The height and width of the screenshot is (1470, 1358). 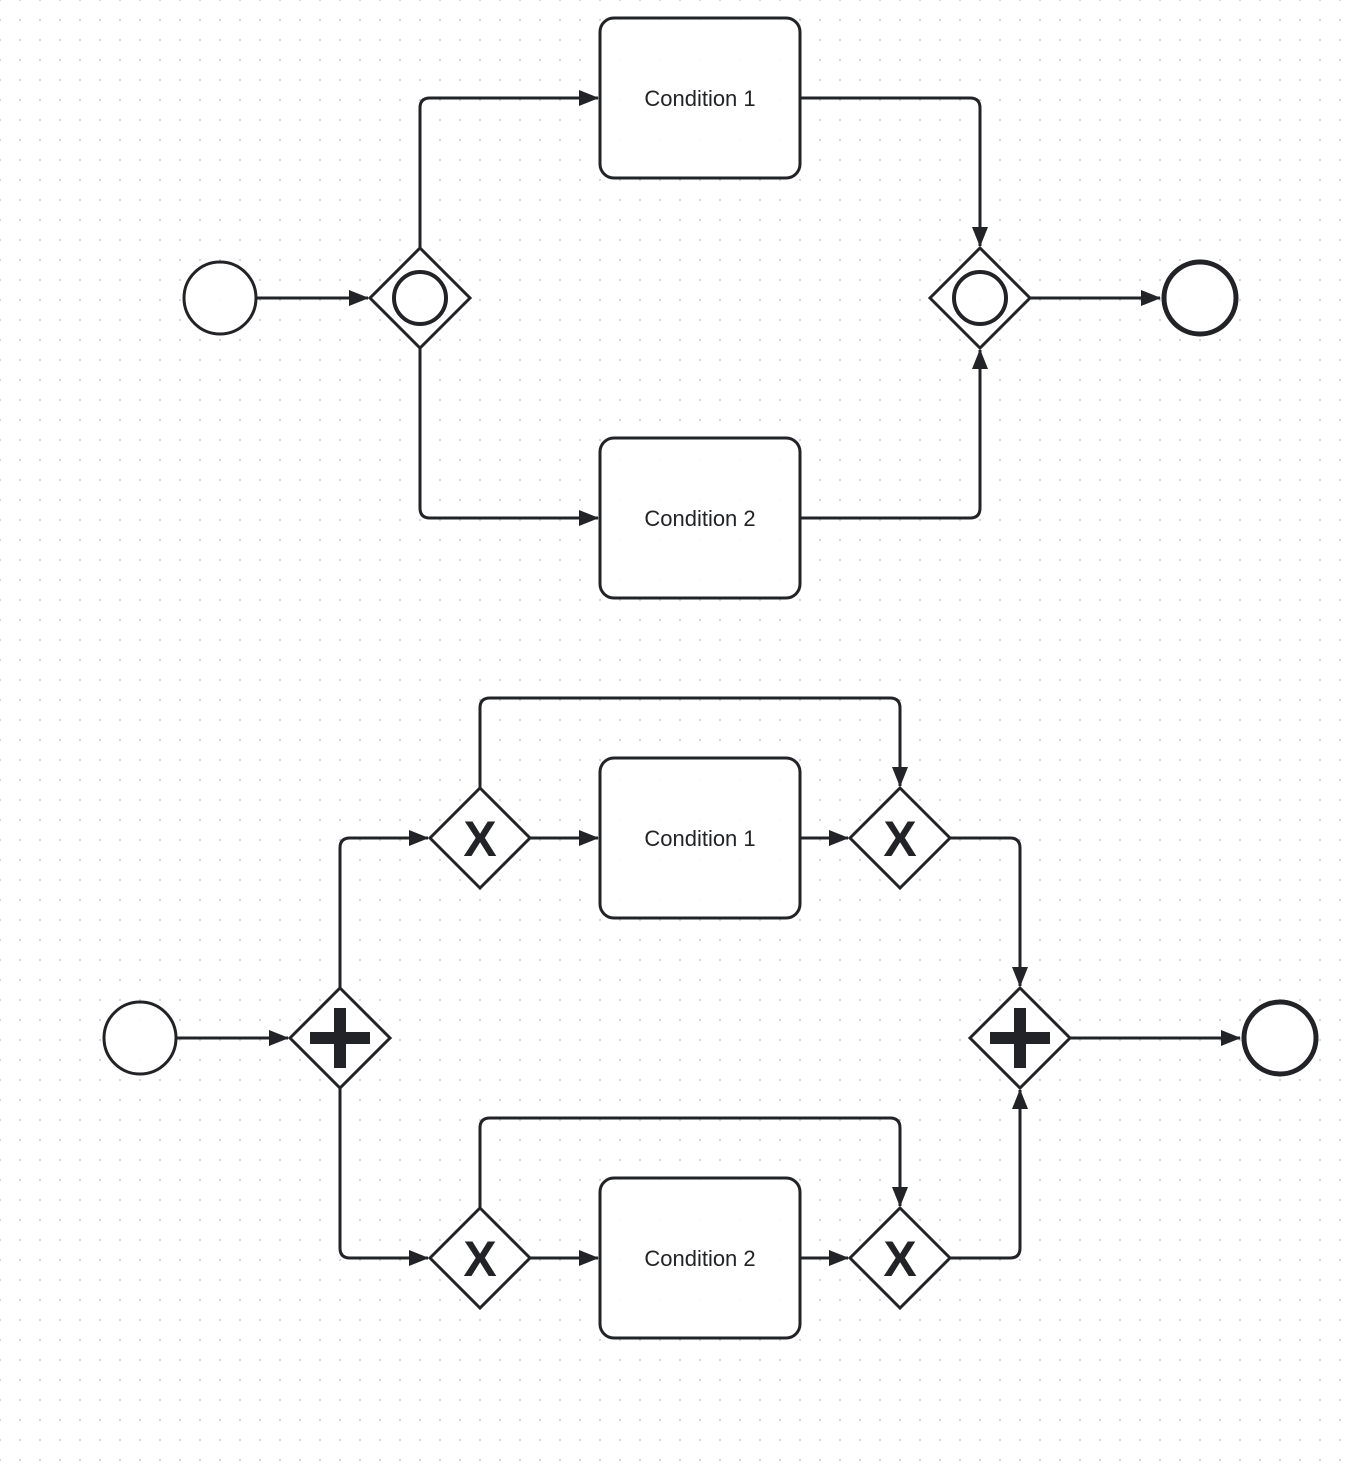 What do you see at coordinates (1020, 1038) in the screenshot?
I see `parallel-gateway-join` at bounding box center [1020, 1038].